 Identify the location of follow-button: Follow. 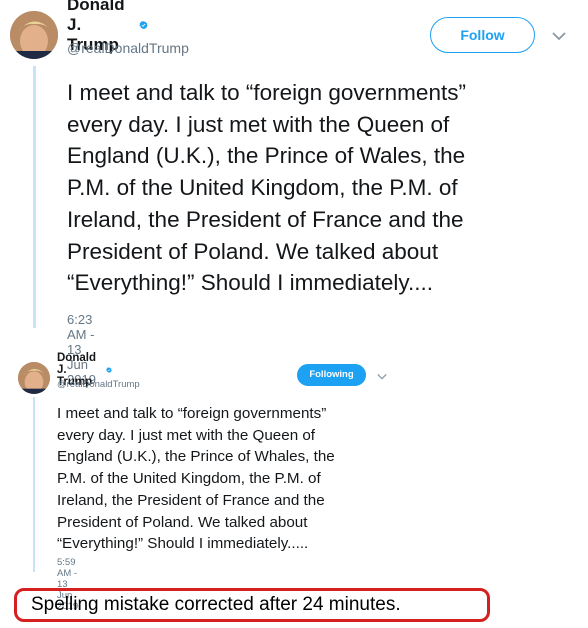
(482, 35).